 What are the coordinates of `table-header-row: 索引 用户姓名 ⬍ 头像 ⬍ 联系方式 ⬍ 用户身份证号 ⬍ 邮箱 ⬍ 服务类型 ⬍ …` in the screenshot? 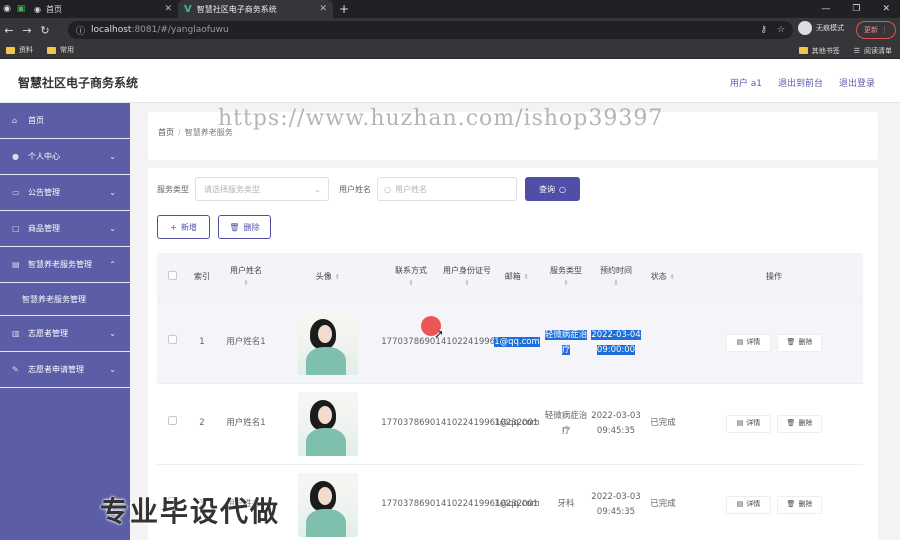 It's located at (510, 278).